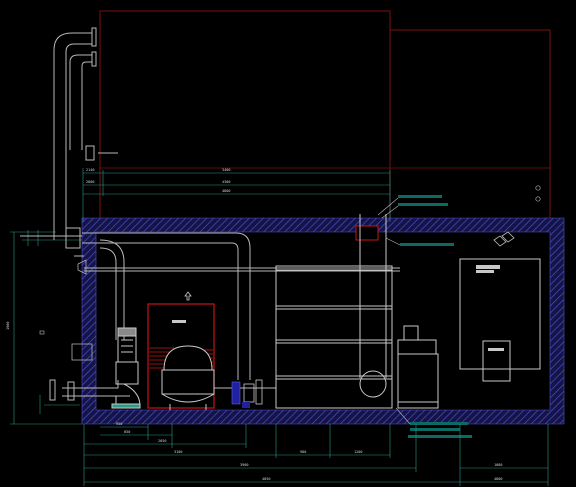 Image resolution: width=576 pixels, height=487 pixels. Describe the element at coordinates (46, 327) in the screenshot. I see `left-dimensions` at that location.